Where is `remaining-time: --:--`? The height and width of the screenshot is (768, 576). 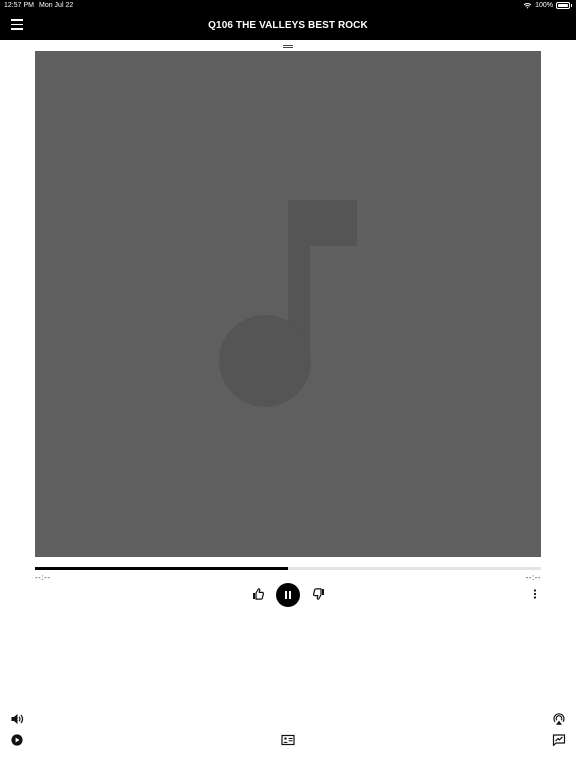 remaining-time: --:-- is located at coordinates (533, 577).